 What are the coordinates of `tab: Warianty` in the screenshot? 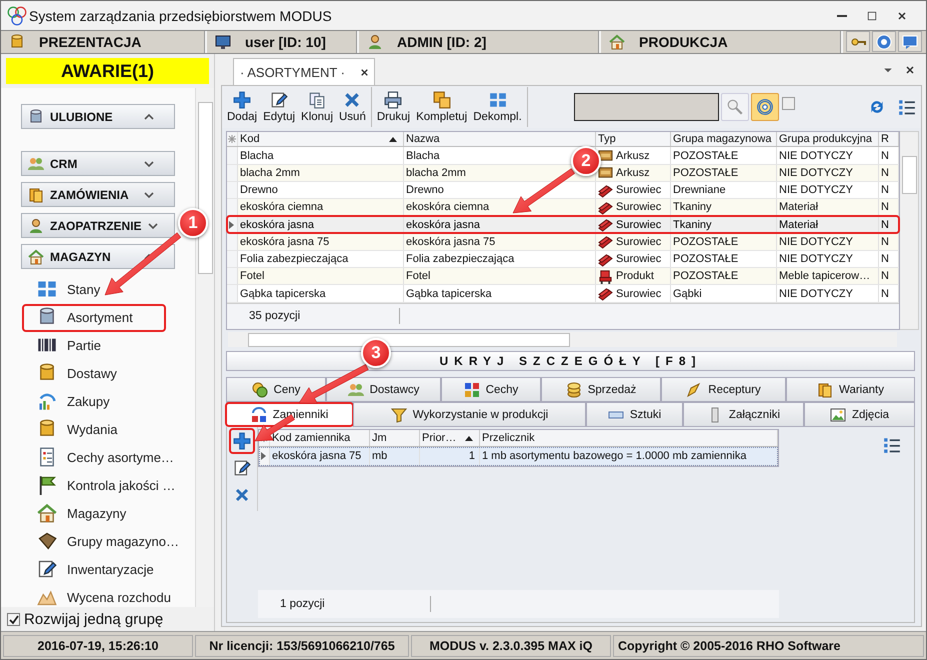 It's located at (850, 389).